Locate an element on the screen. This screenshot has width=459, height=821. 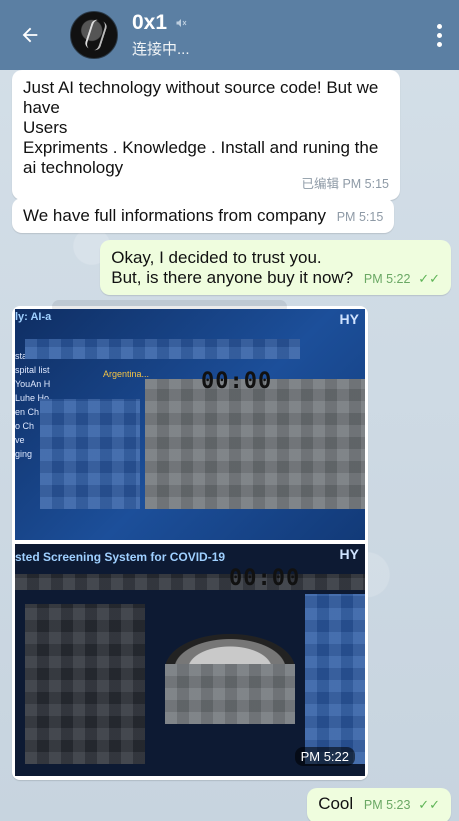
more-menu-button is located at coordinates (439, 35).